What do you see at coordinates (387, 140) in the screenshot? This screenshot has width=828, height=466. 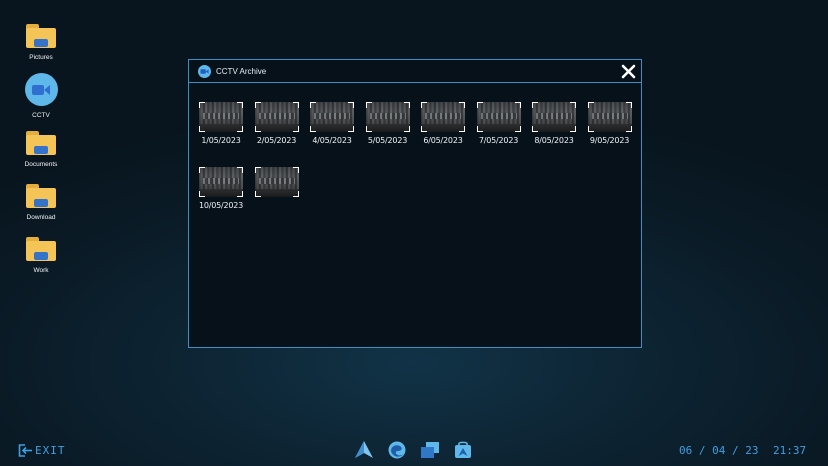 I see `recording-date: 5/05/2023` at bounding box center [387, 140].